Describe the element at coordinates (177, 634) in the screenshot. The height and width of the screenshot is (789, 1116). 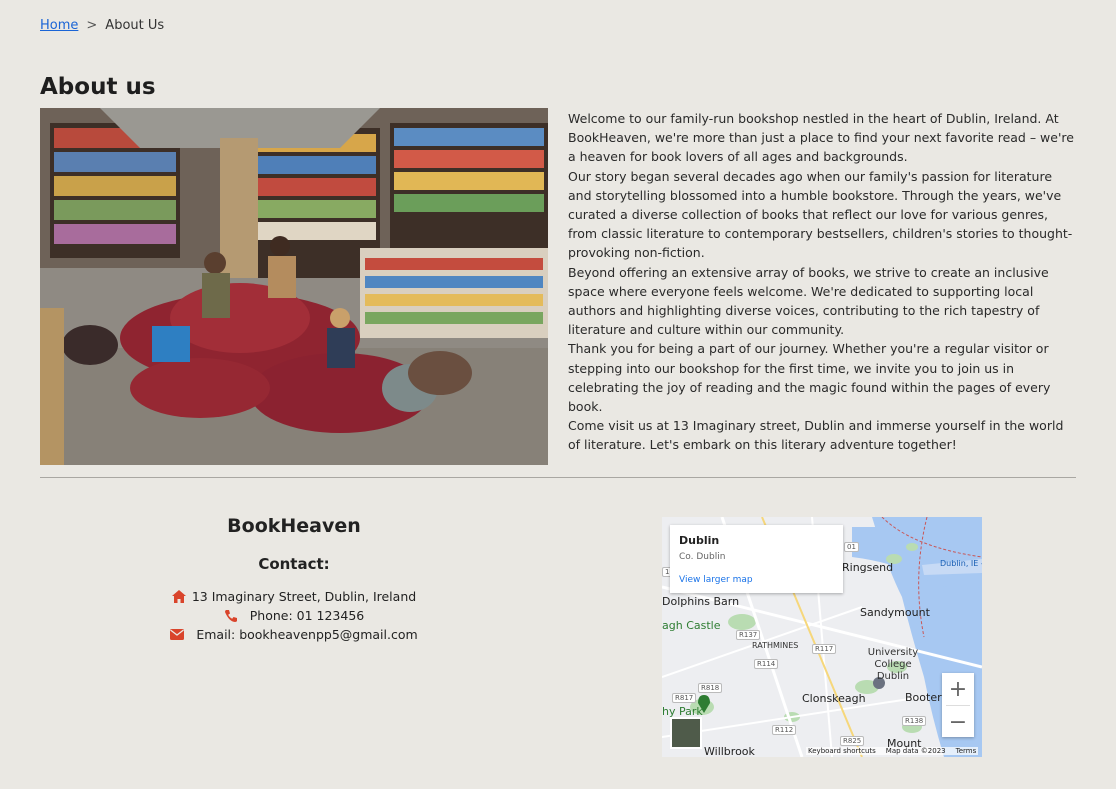
I see `envelope-icon` at that location.